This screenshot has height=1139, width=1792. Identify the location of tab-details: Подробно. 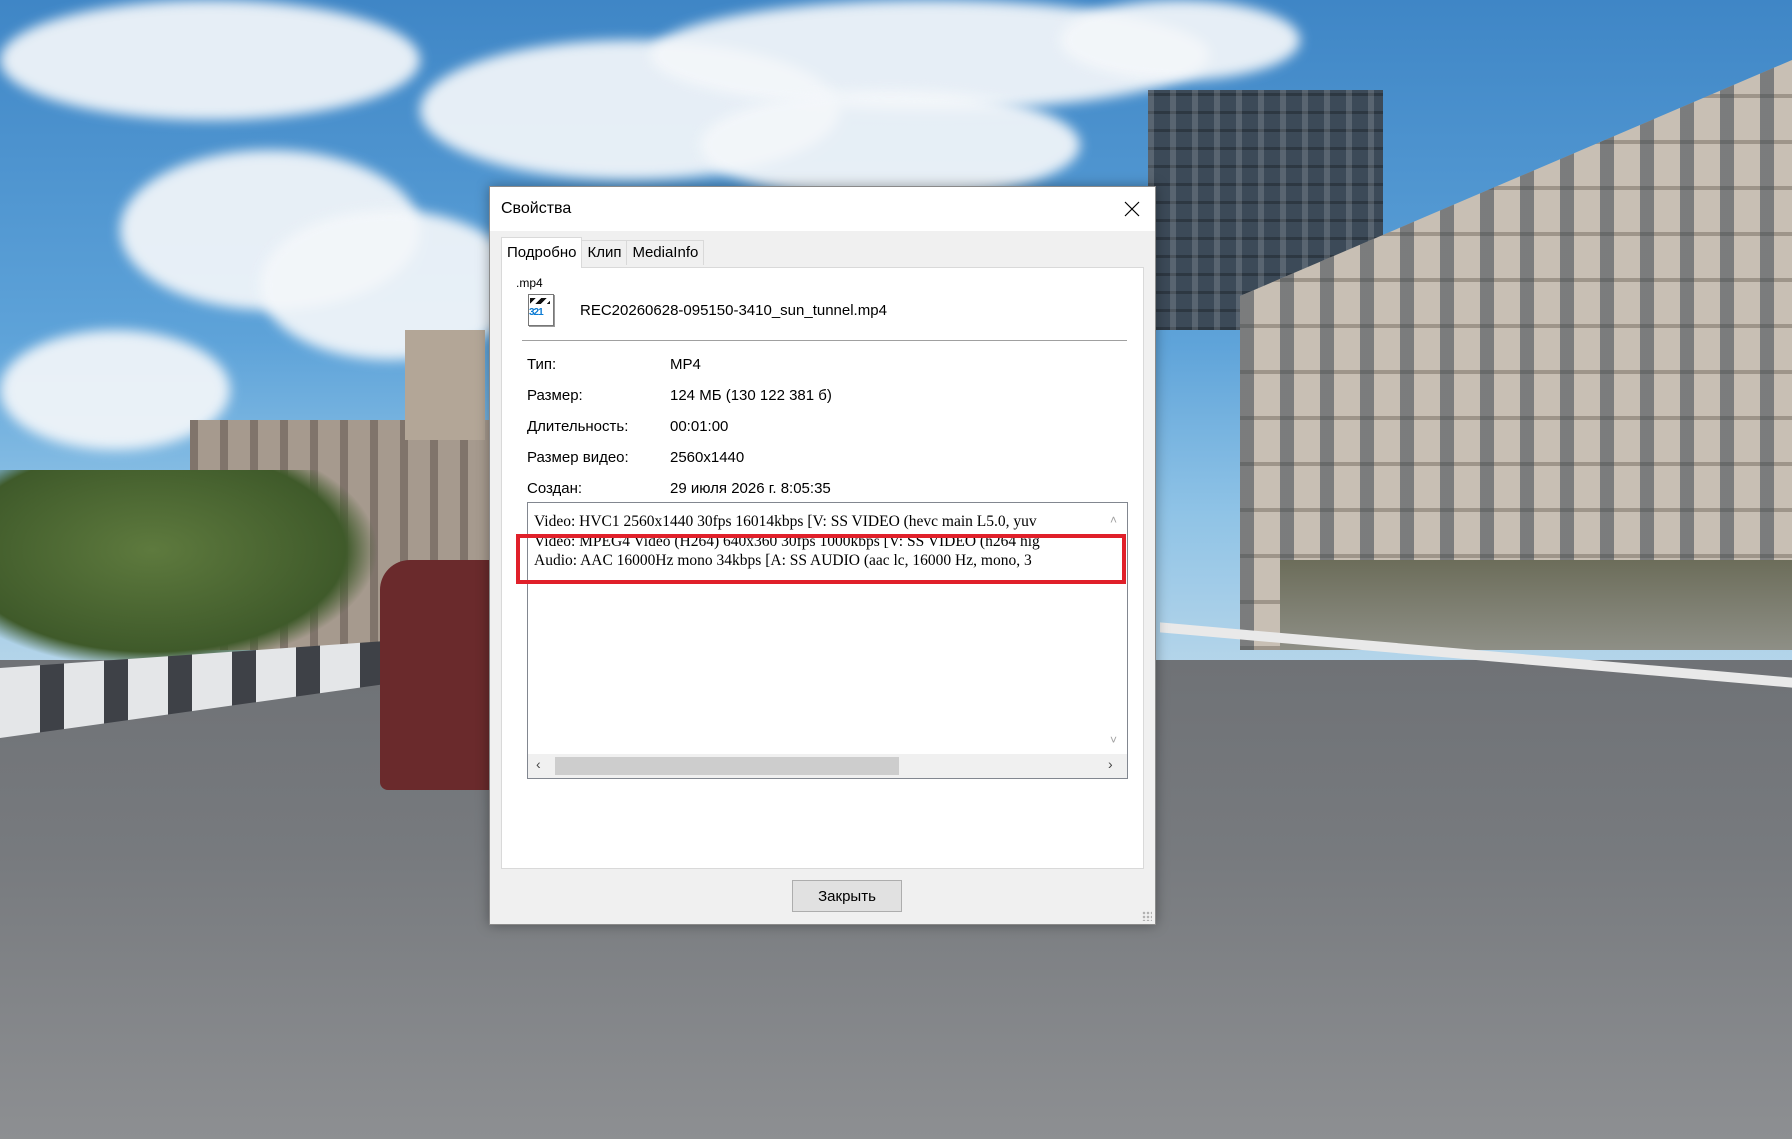
(542, 252).